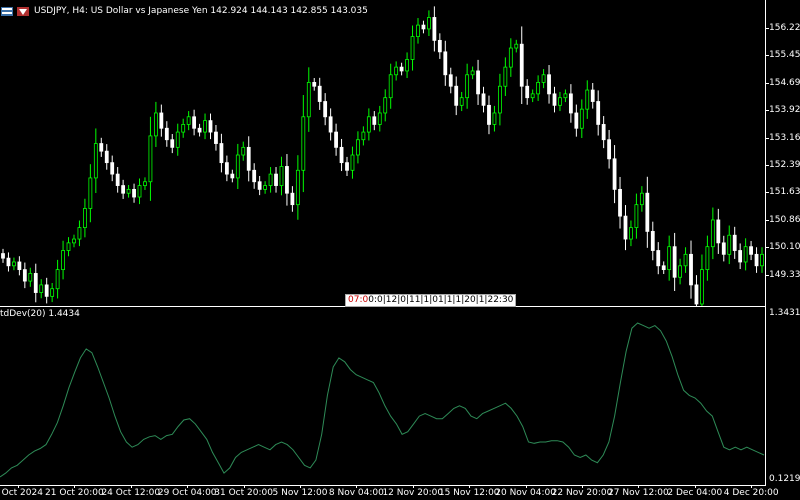 The height and width of the screenshot is (500, 800). I want to click on price-tick-label: 150.865, so click(784, 219).